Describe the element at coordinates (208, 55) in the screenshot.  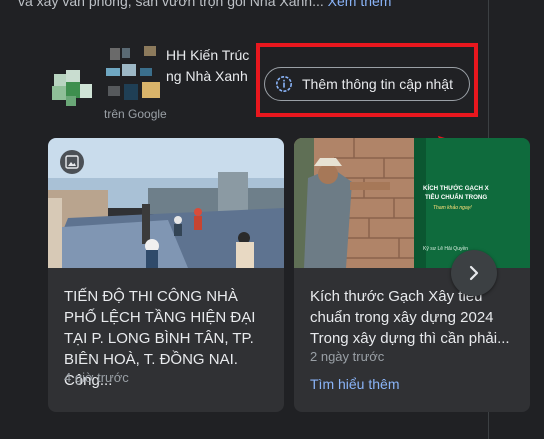
I see `business-name-line1: HH Kiến Trúc` at that location.